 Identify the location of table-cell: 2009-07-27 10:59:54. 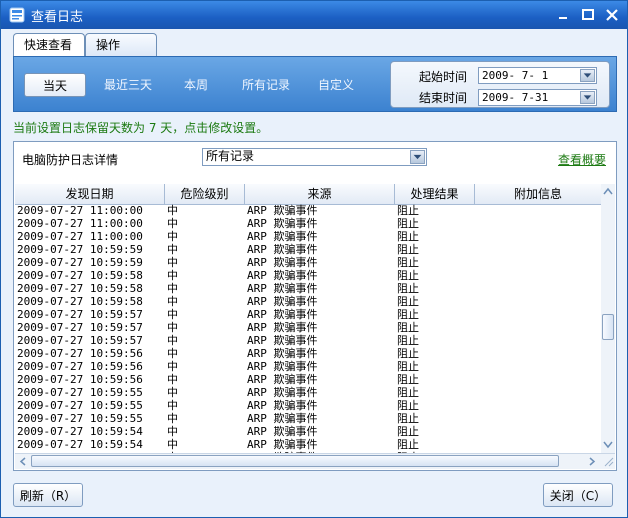
(80, 431).